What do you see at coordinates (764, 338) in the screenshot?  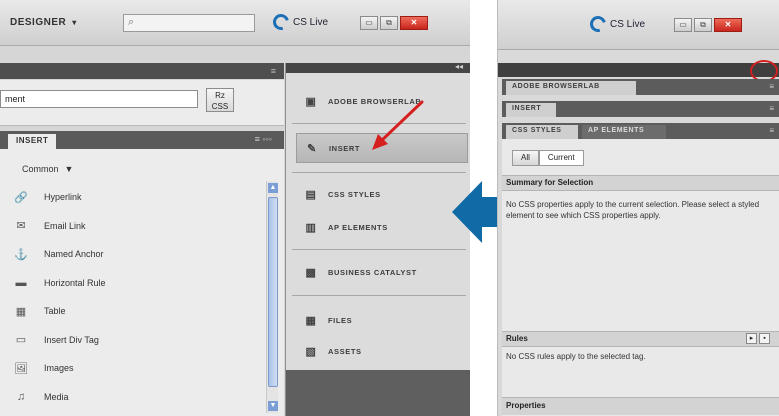 I see `cascade-toggle-icon: ▪` at bounding box center [764, 338].